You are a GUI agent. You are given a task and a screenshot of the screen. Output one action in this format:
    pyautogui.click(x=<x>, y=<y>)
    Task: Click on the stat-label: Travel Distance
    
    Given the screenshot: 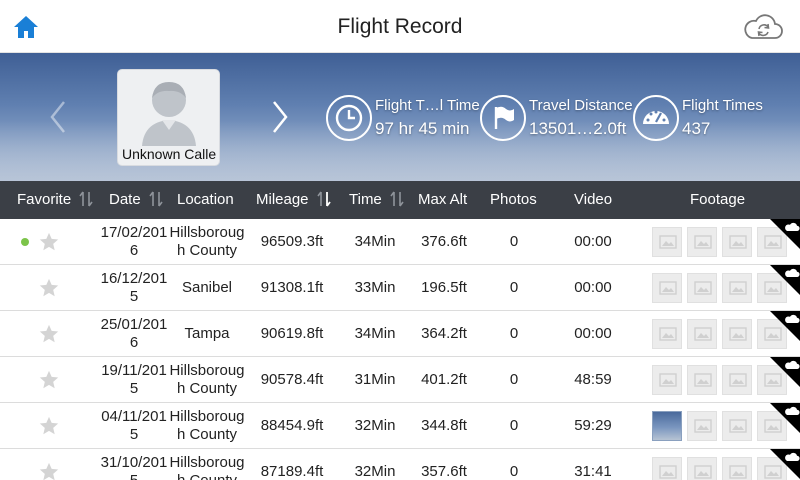 What is the action you would take?
    pyautogui.click(x=581, y=105)
    